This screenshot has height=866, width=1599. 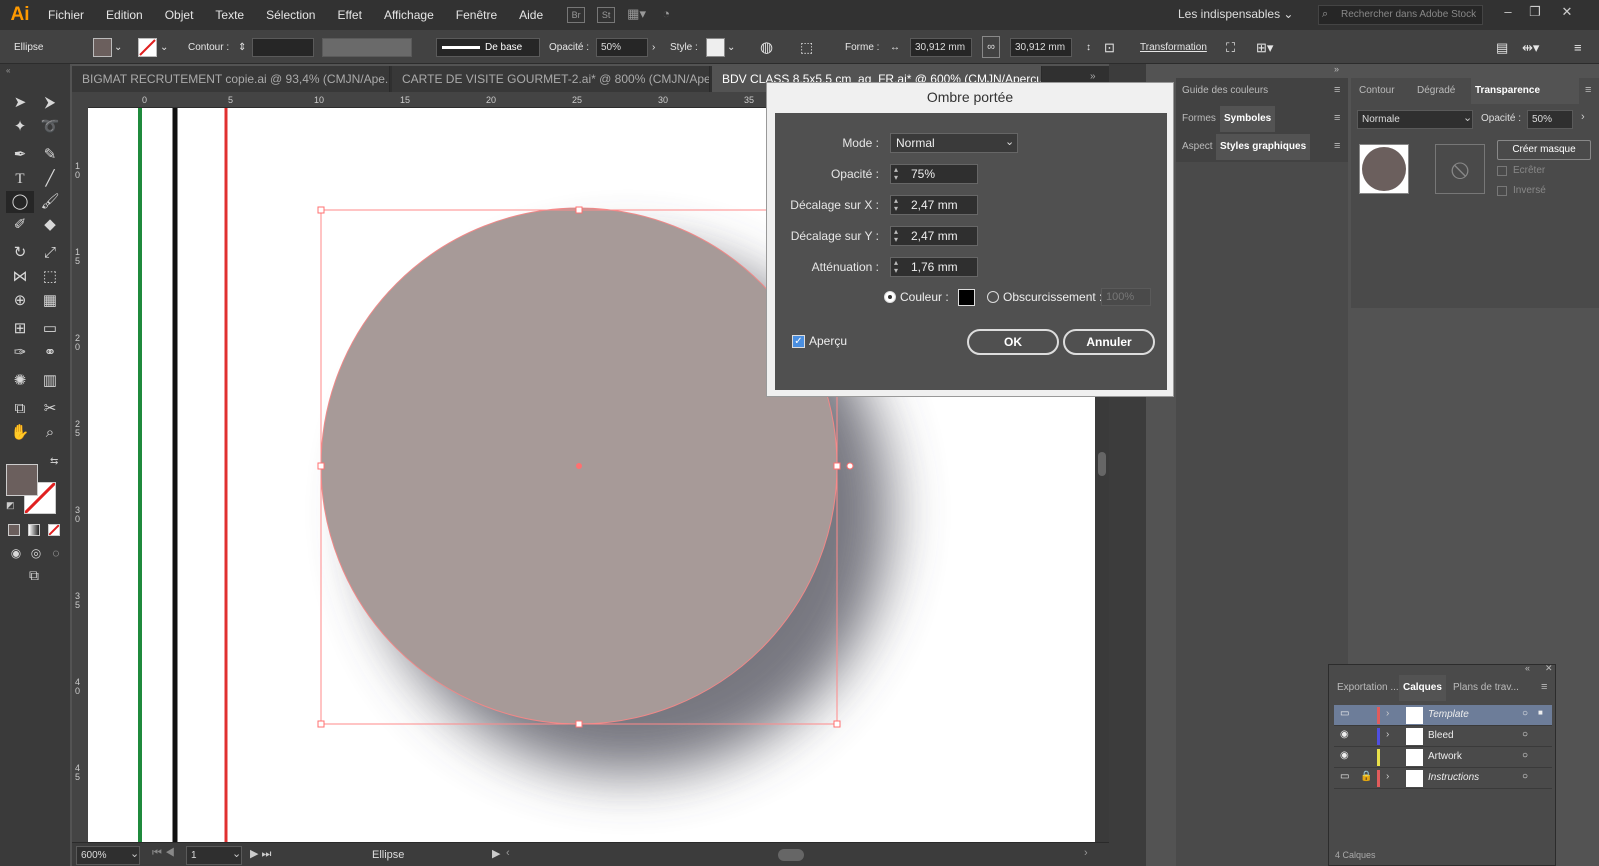 I want to click on magic-wand-icon: ✦, so click(x=20, y=127).